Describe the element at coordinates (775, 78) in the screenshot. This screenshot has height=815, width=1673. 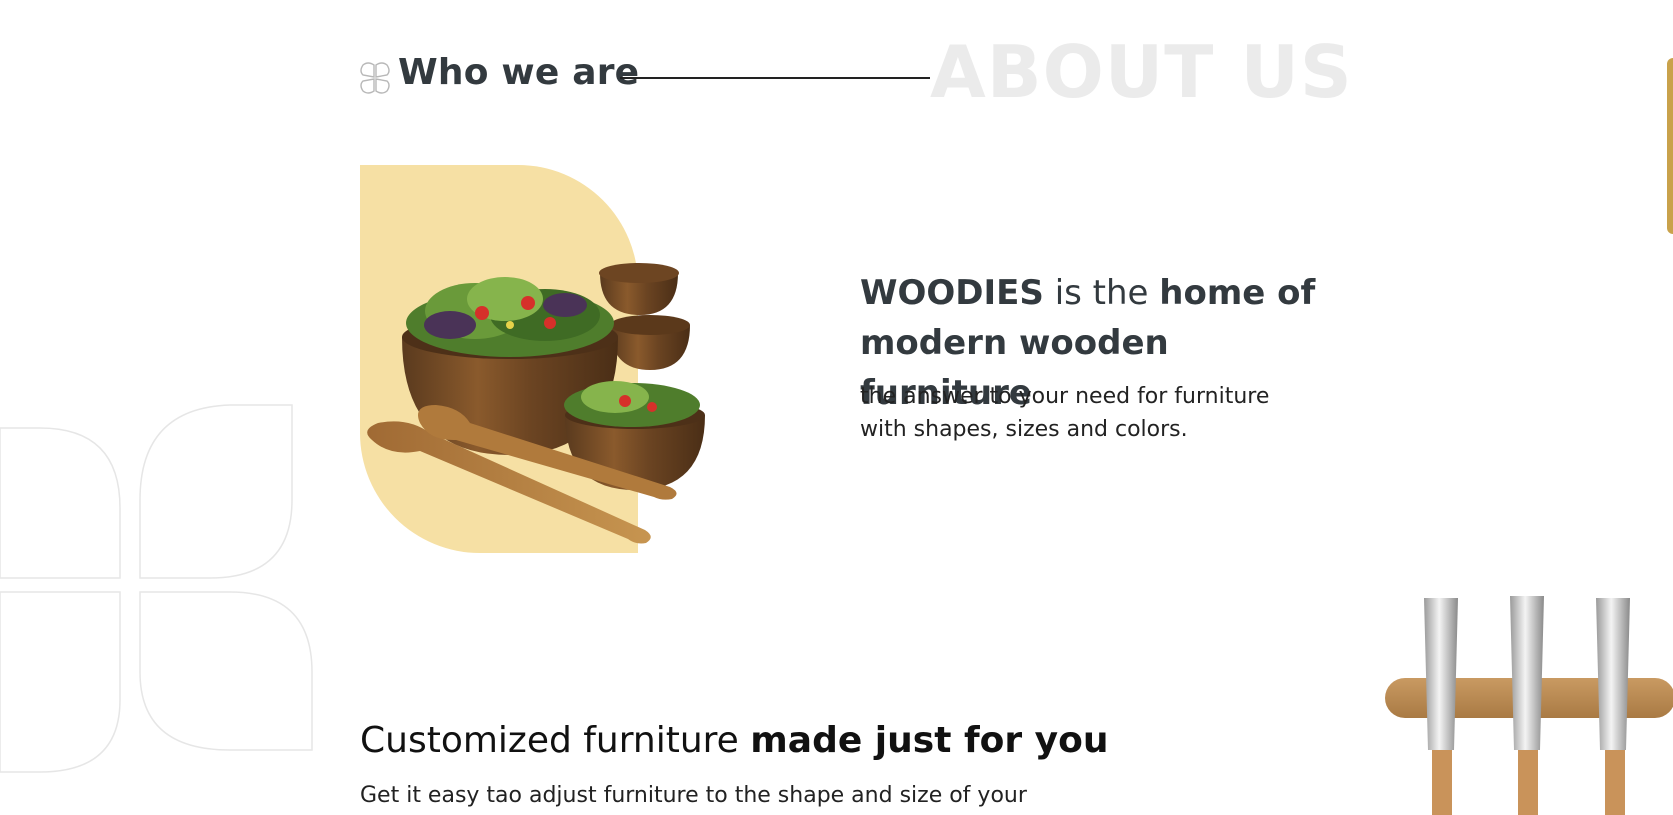
I see `title-divider` at that location.